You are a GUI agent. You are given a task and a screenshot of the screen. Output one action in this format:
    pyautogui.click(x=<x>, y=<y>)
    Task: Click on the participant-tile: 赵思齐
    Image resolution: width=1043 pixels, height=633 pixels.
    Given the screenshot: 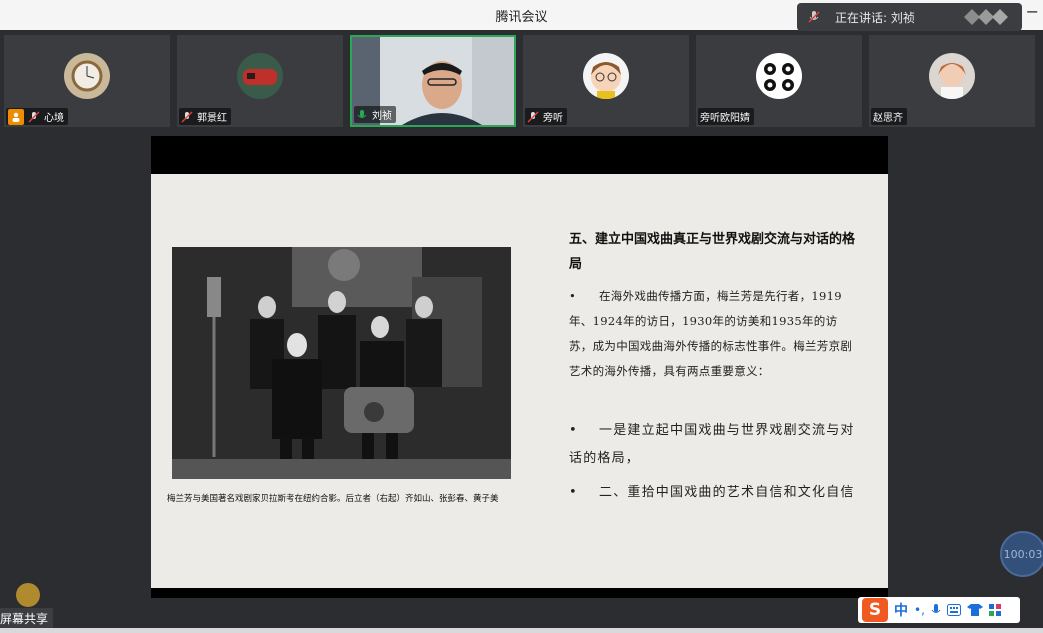 What is the action you would take?
    pyautogui.click(x=952, y=81)
    